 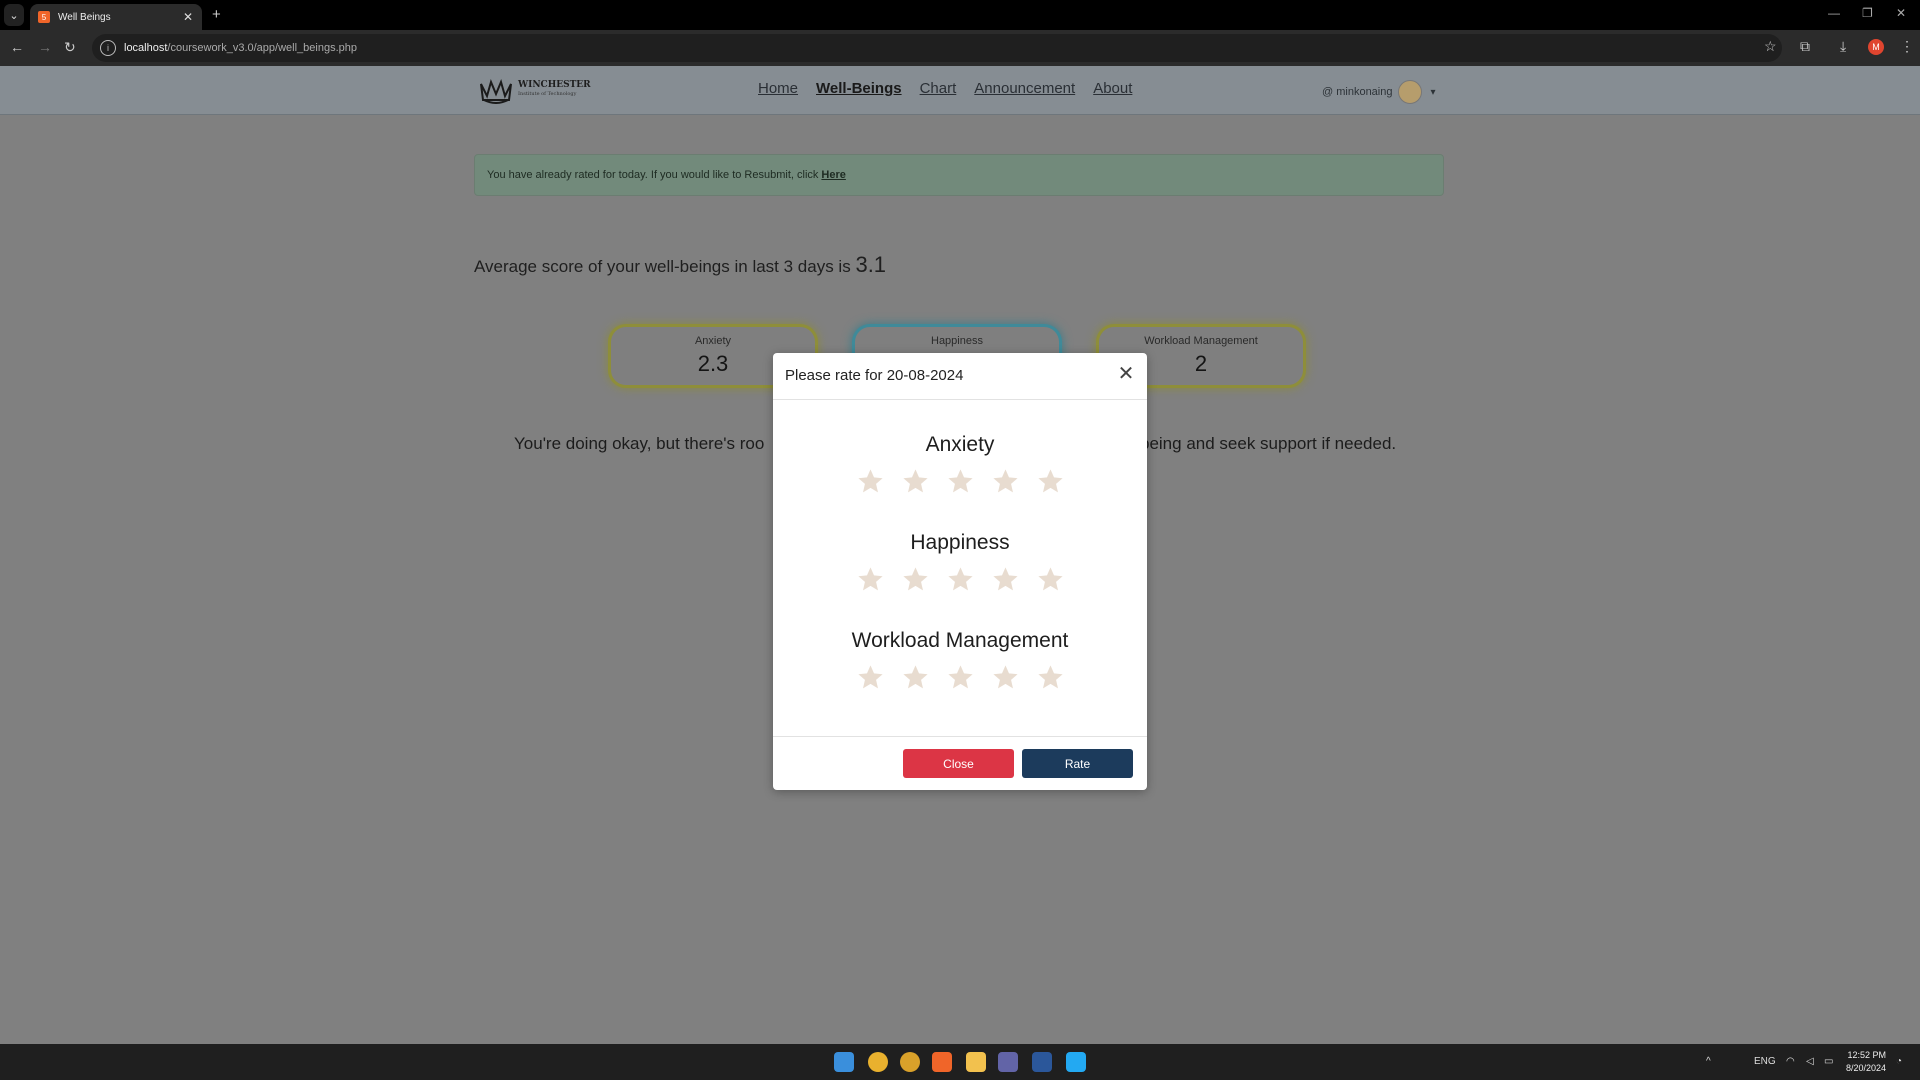 I want to click on modal-footer: Close Rate, so click(x=960, y=763).